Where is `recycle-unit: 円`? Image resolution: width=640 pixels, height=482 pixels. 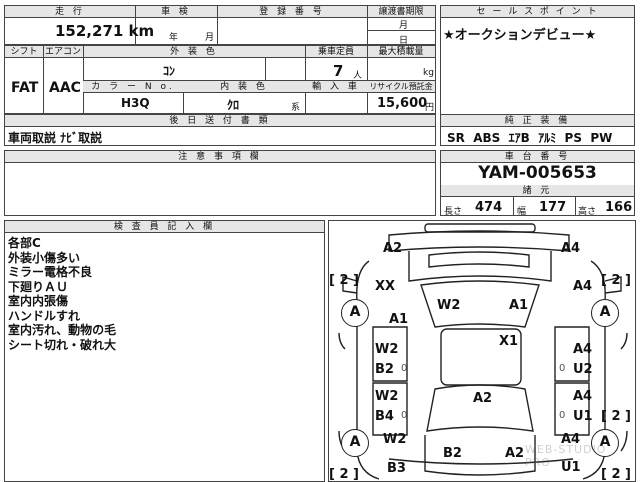 recycle-unit: 円 is located at coordinates (430, 108).